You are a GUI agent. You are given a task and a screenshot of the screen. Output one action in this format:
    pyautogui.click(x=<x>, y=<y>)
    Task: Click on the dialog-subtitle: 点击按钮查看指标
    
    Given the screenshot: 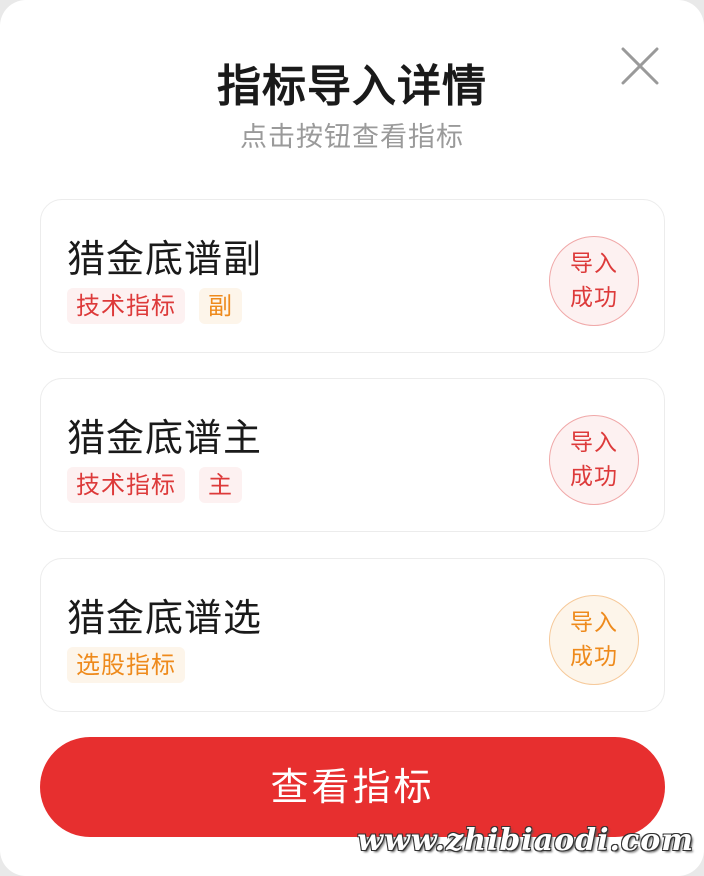 What is the action you would take?
    pyautogui.click(x=352, y=137)
    